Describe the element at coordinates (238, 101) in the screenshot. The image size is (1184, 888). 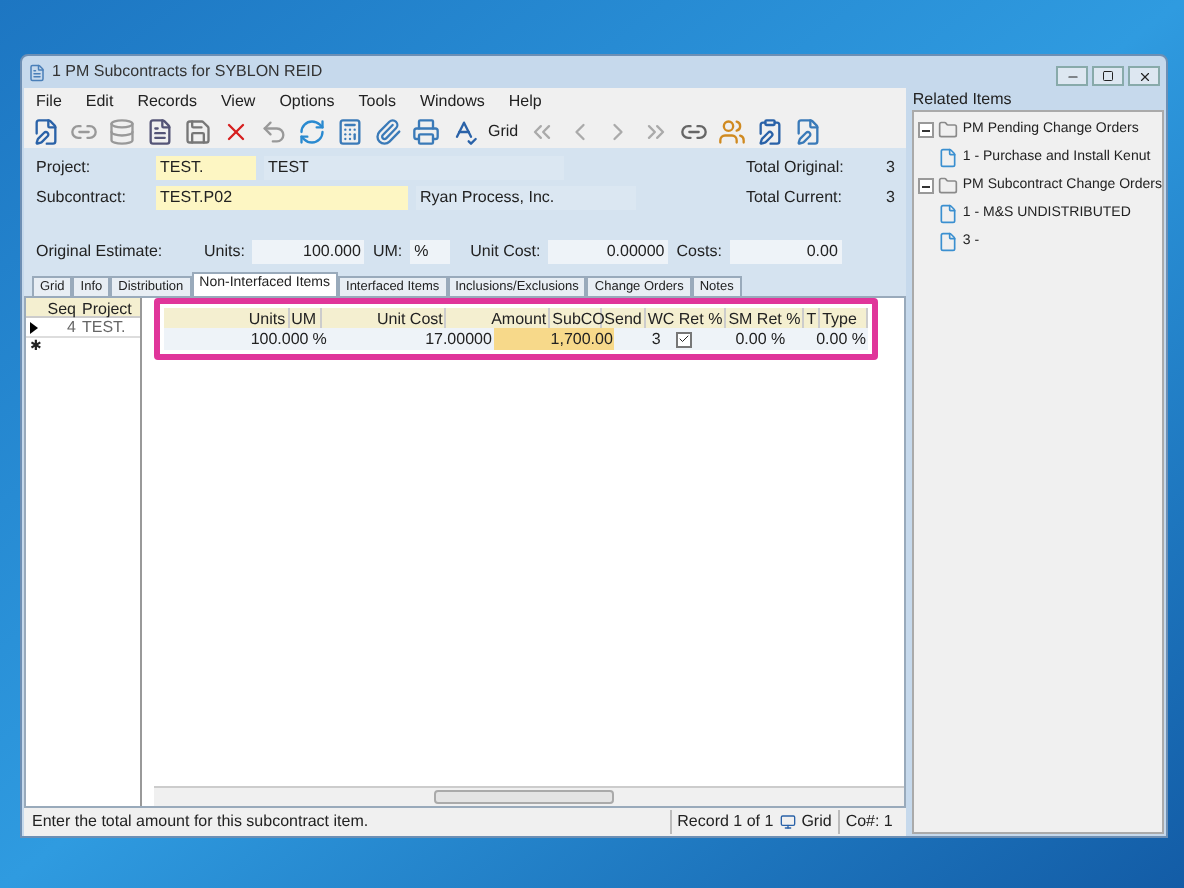
I see `menu-item: View` at that location.